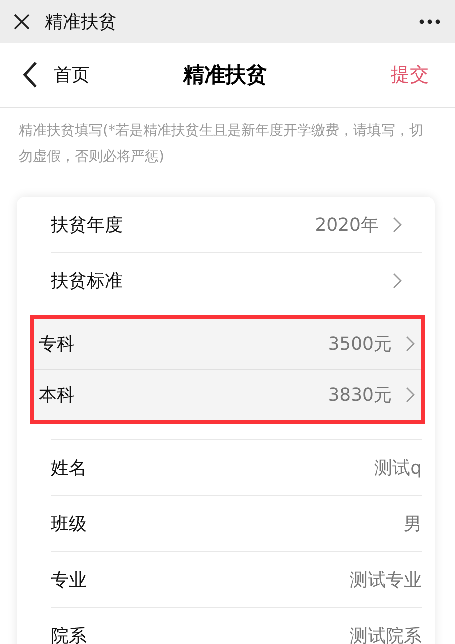 The height and width of the screenshot is (644, 455). I want to click on submit-link: 提交, so click(379, 75).